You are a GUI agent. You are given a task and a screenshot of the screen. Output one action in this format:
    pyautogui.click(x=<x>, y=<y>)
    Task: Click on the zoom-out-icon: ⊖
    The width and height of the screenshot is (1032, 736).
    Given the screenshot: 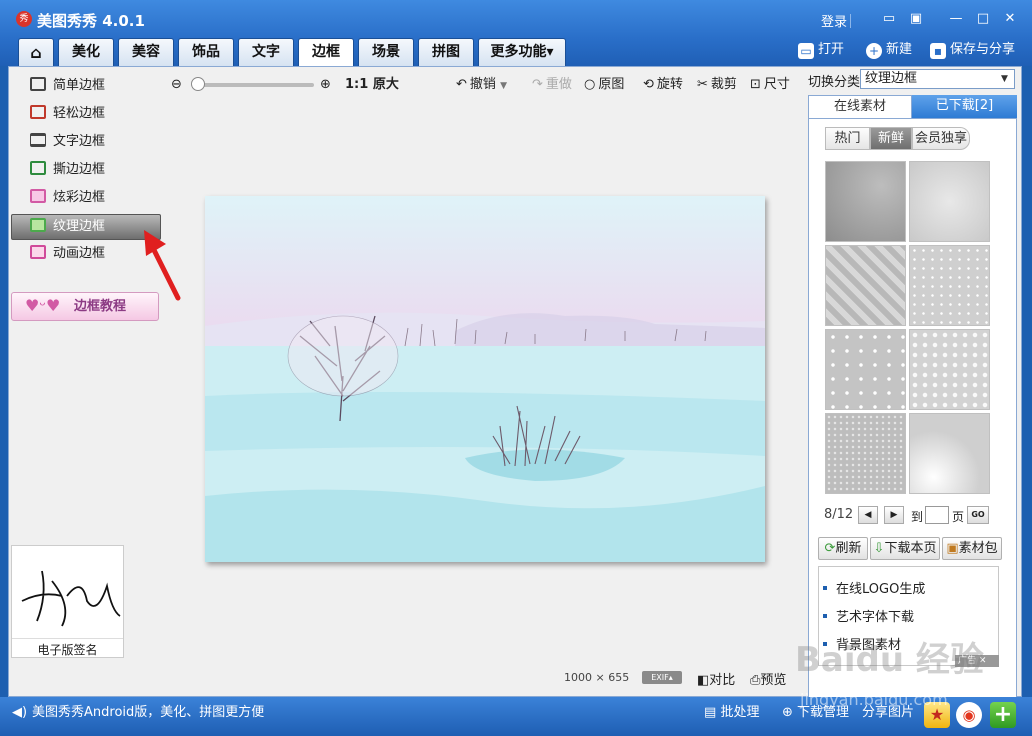 What is the action you would take?
    pyautogui.click(x=176, y=85)
    